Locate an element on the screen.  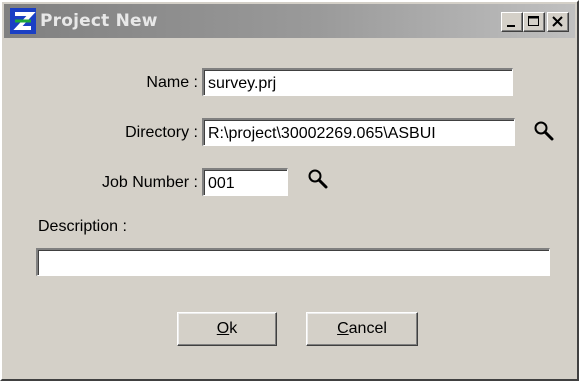
cancel-button-label: ancel is located at coordinates (367, 328).